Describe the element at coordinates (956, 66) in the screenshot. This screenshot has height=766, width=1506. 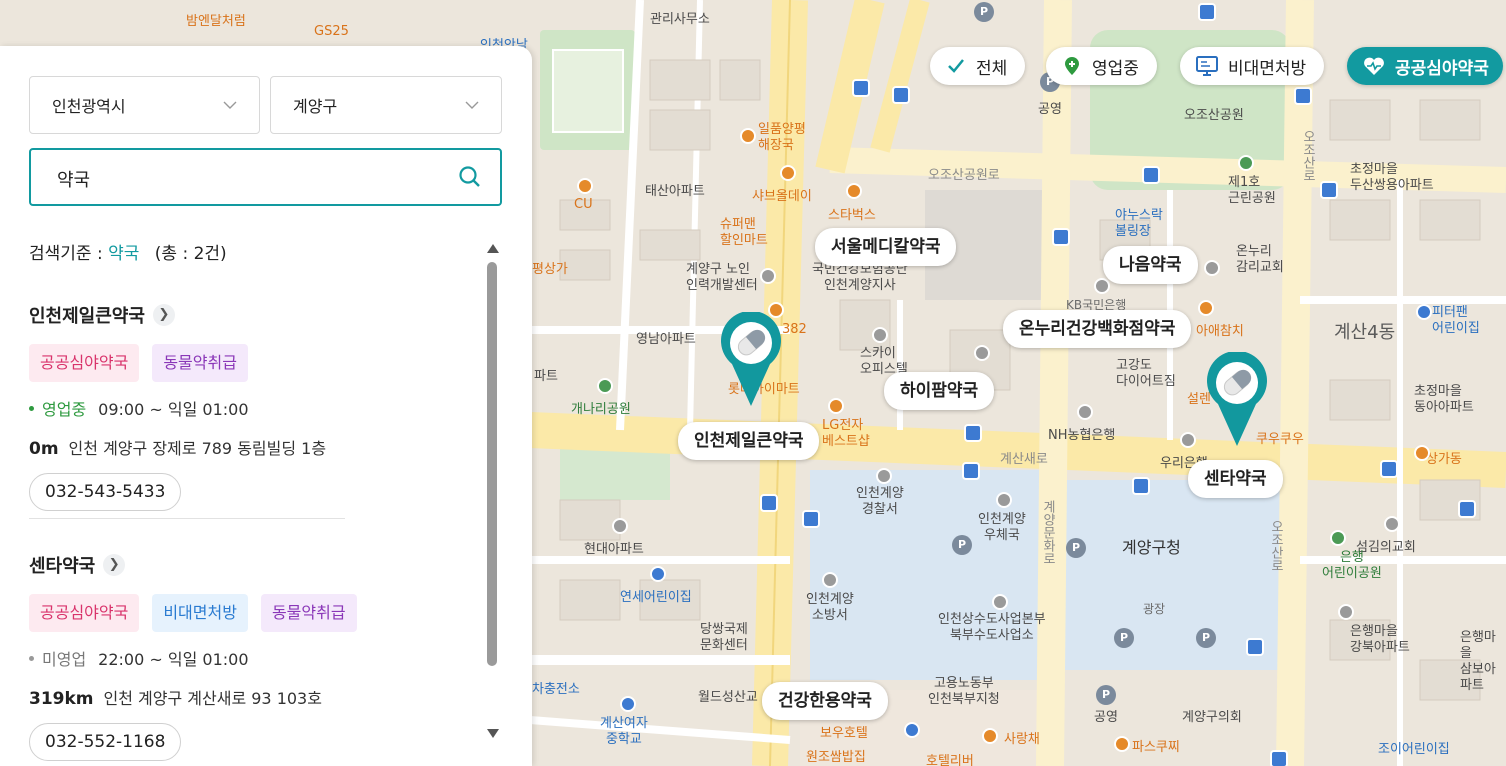
I see `check-icon` at that location.